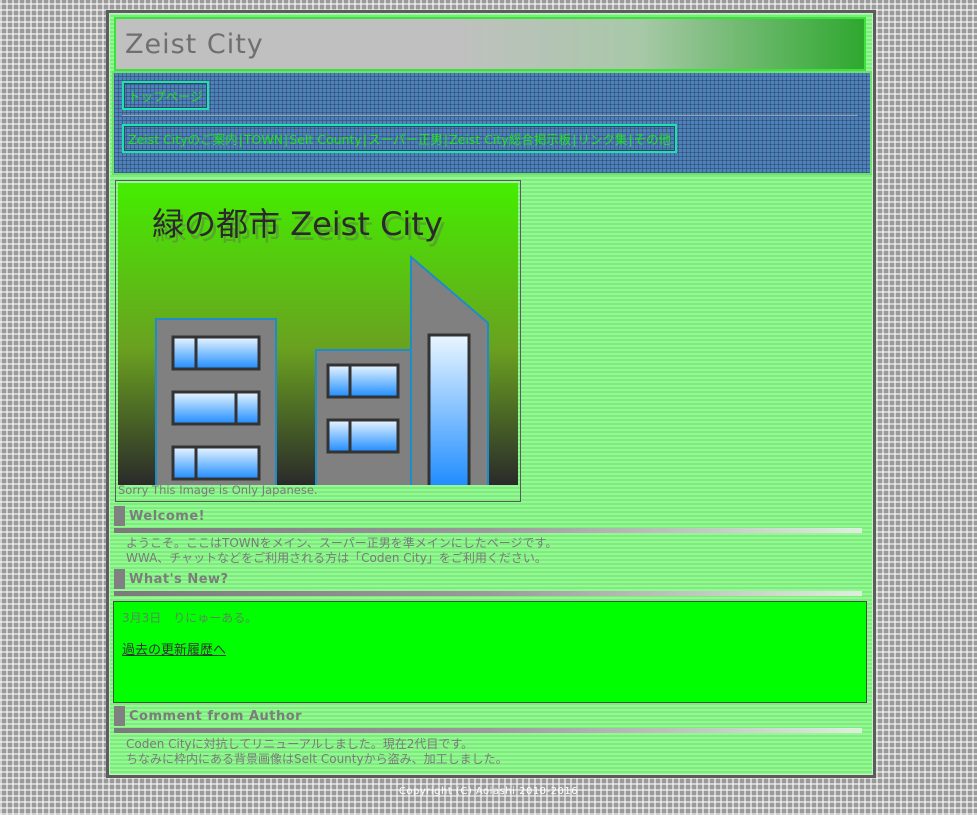 This screenshot has height=815, width=977. I want to click on nav-link-other: その他, so click(653, 139).